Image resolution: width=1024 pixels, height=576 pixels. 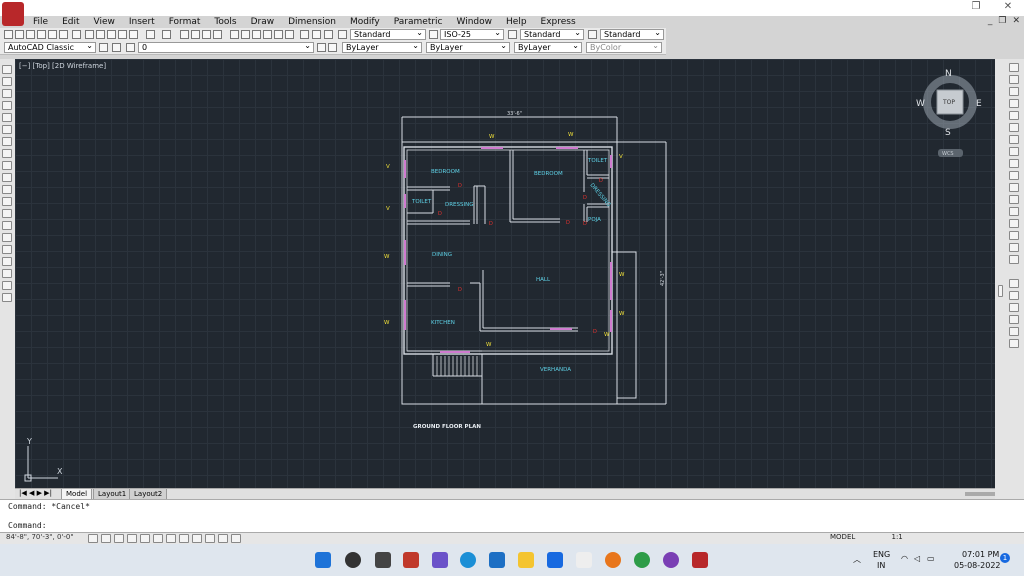 What do you see at coordinates (980, 554) in the screenshot?
I see `clock-time: 07:01 PM` at bounding box center [980, 554].